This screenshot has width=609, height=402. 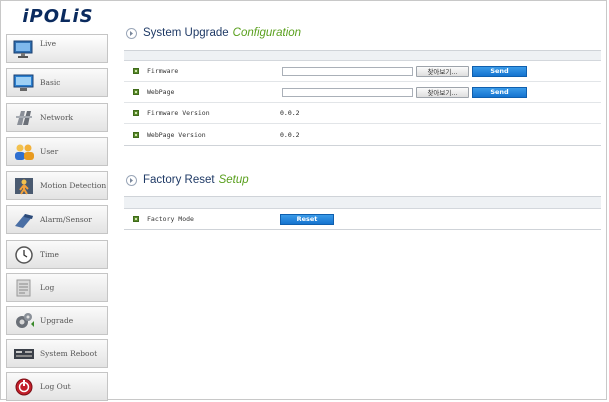 I want to click on sidebar-item-live: Live, so click(x=57, y=48).